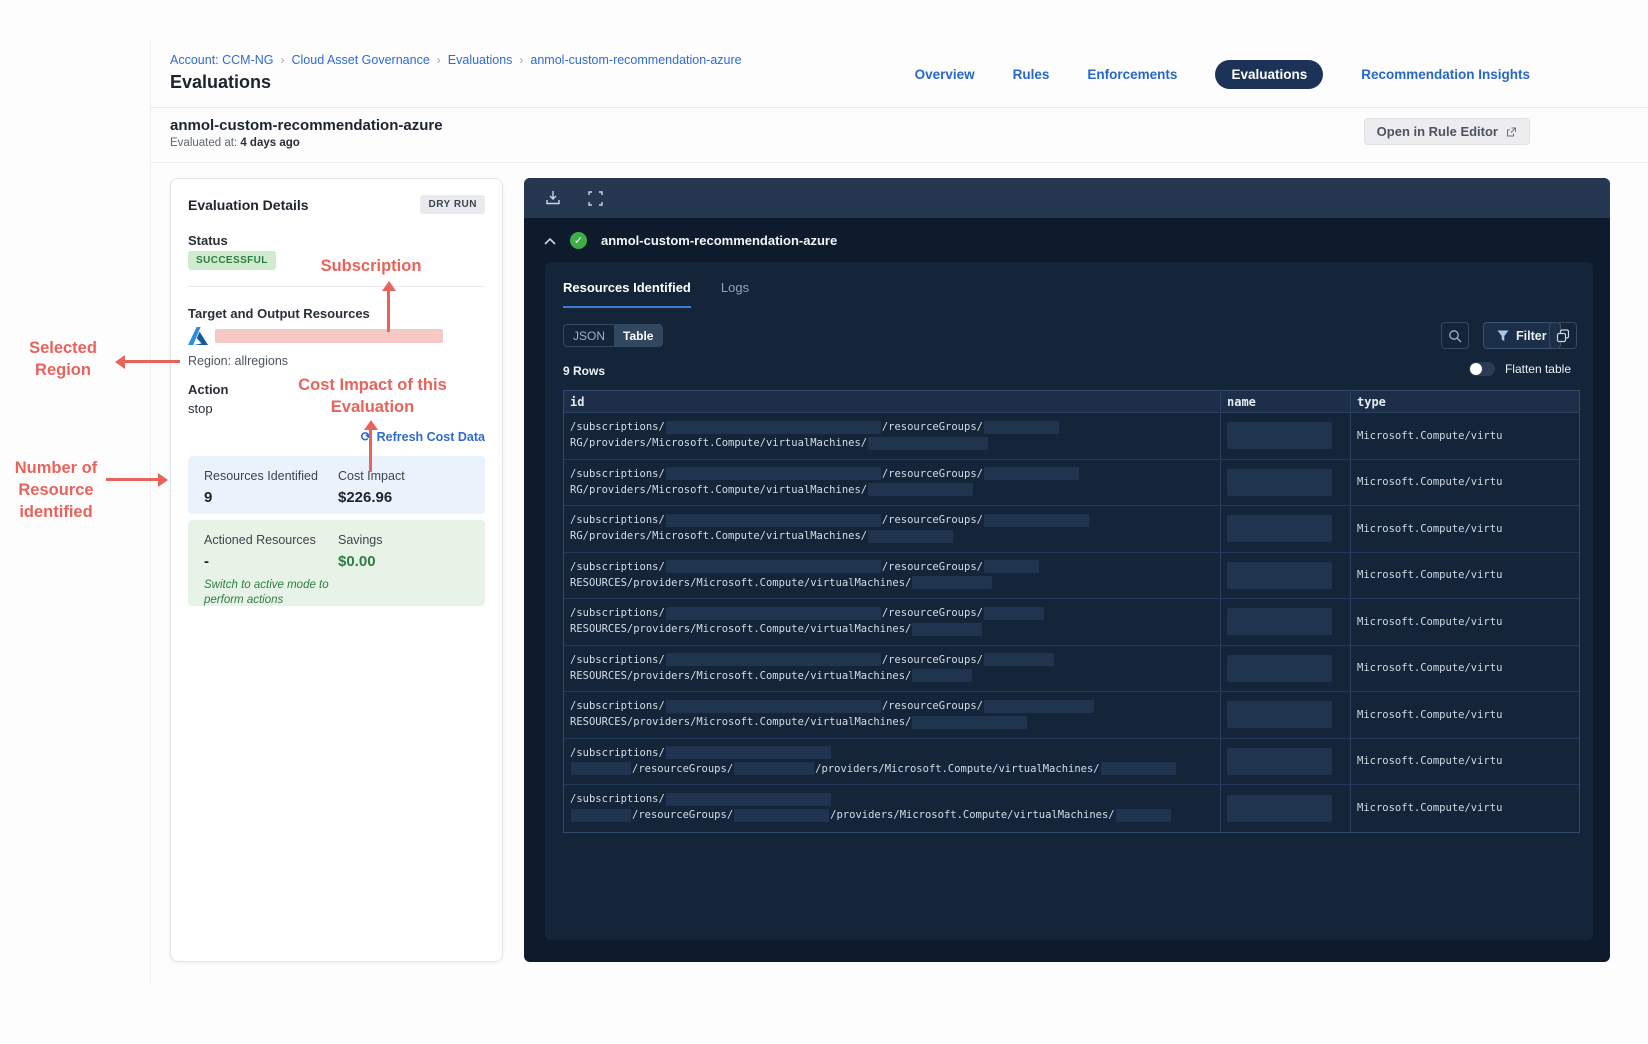 The image size is (1648, 1044). What do you see at coordinates (584, 371) in the screenshot?
I see `rows-count: 9 Rows` at bounding box center [584, 371].